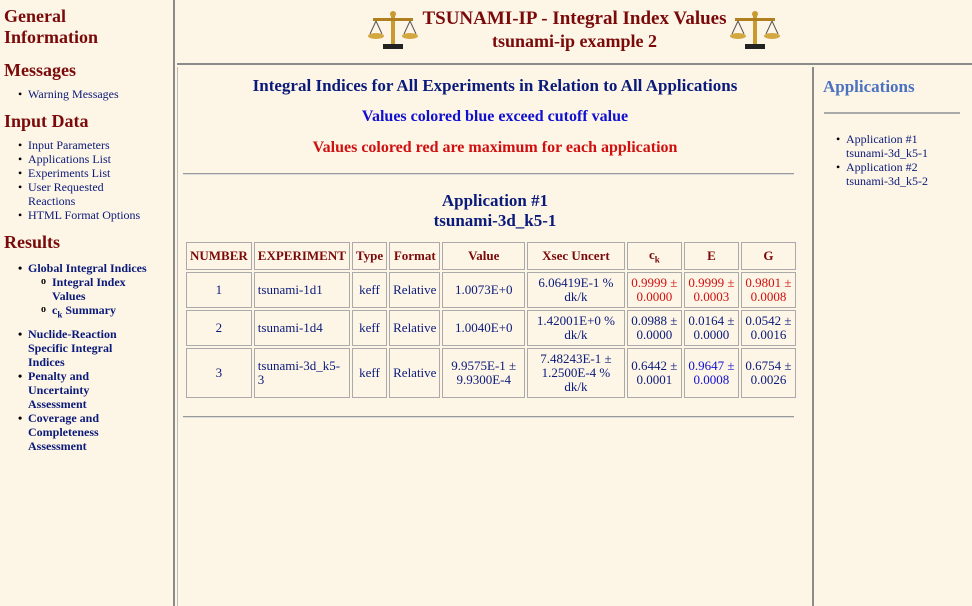 Image resolution: width=972 pixels, height=606 pixels. What do you see at coordinates (654, 290) in the screenshot?
I see `cell-ck: 0.9999 ± 0.0000` at bounding box center [654, 290].